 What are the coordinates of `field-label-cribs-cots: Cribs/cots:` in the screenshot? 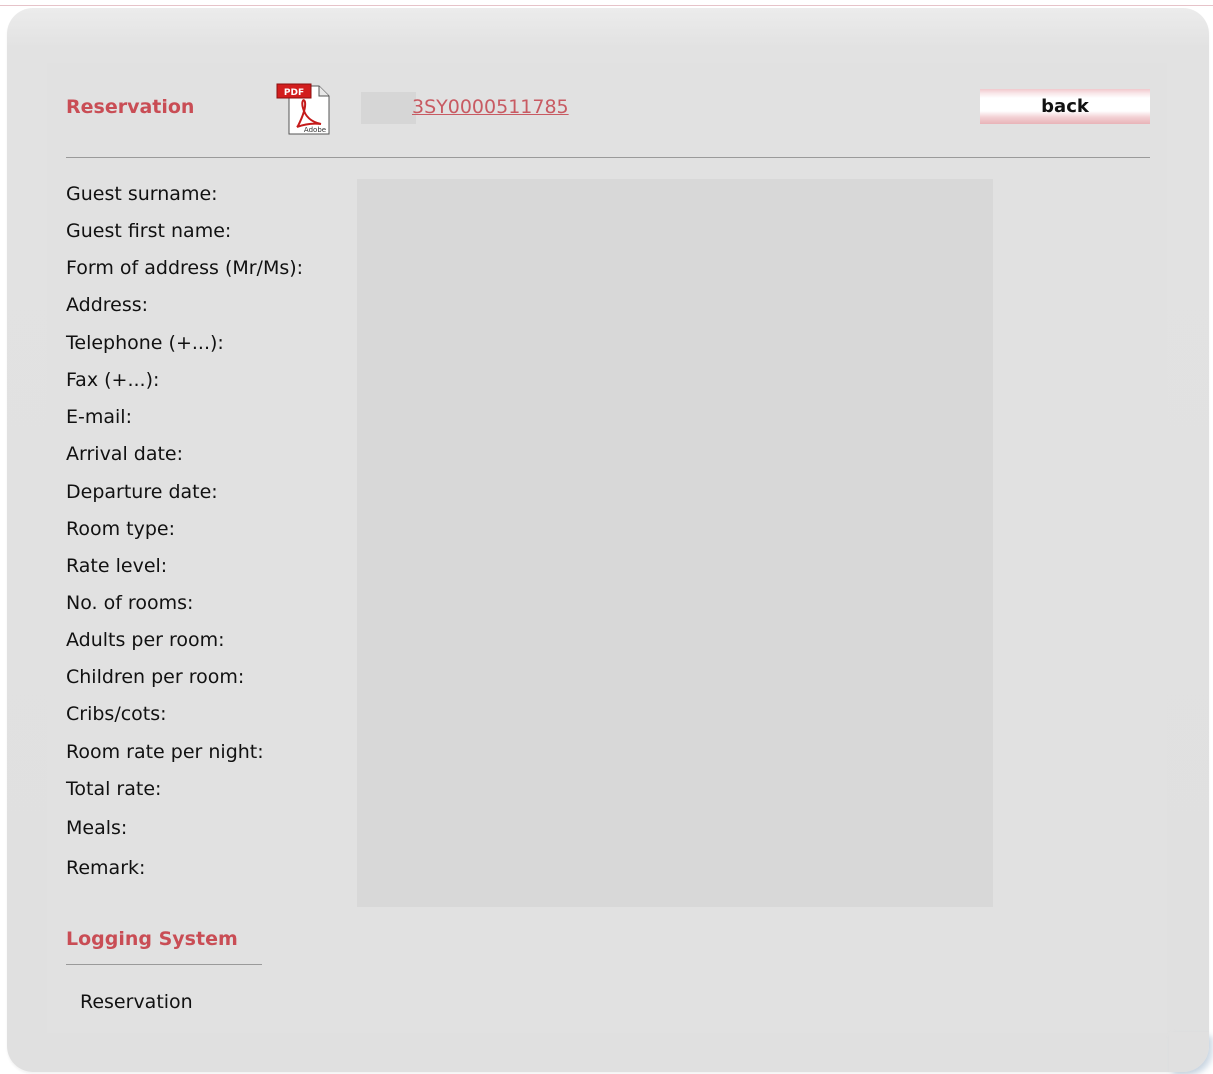 It's located at (116, 714).